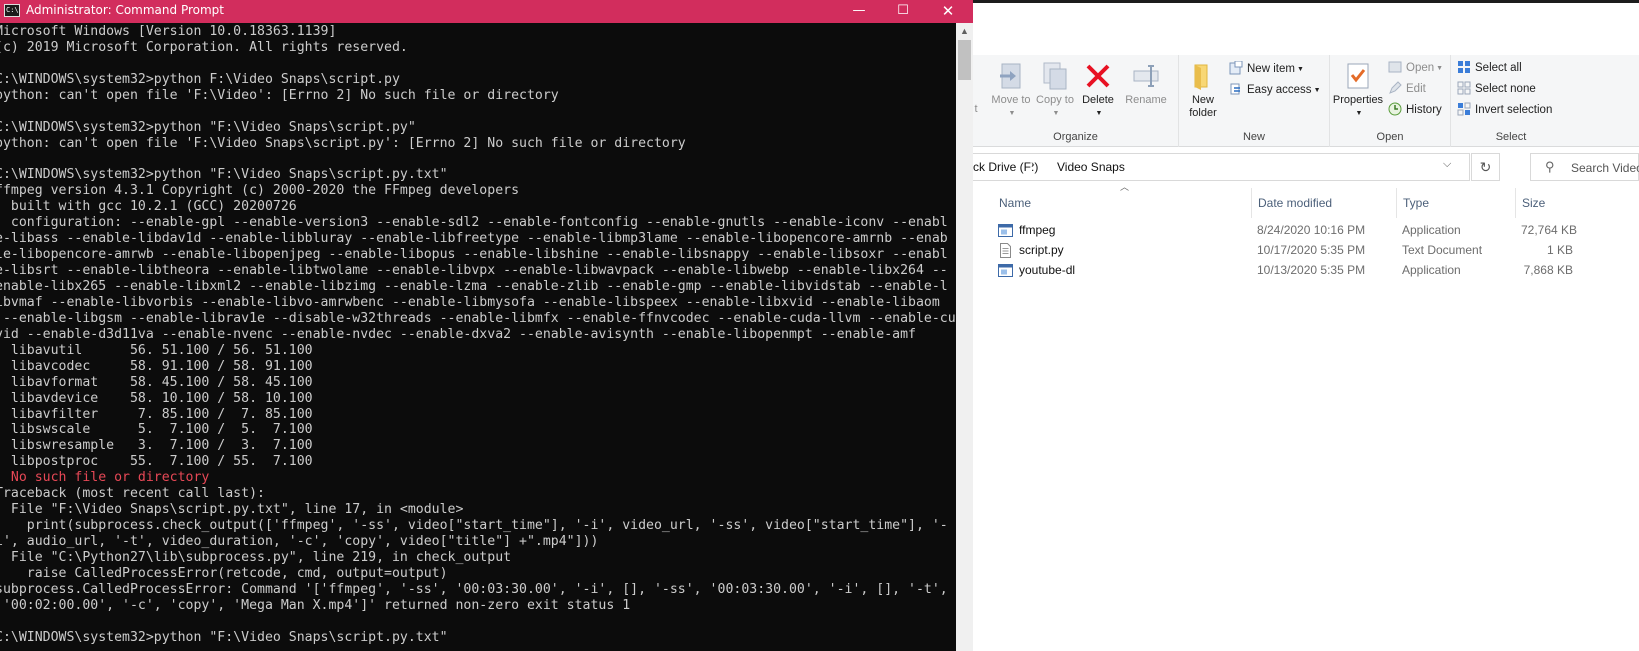 The width and height of the screenshot is (1639, 651). Describe the element at coordinates (976, 109) in the screenshot. I see `cut-button-partial: t` at that location.